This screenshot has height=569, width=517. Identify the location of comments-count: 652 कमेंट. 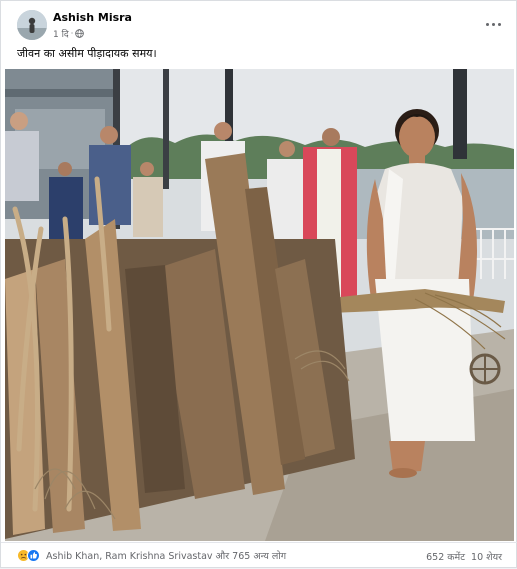
(445, 556).